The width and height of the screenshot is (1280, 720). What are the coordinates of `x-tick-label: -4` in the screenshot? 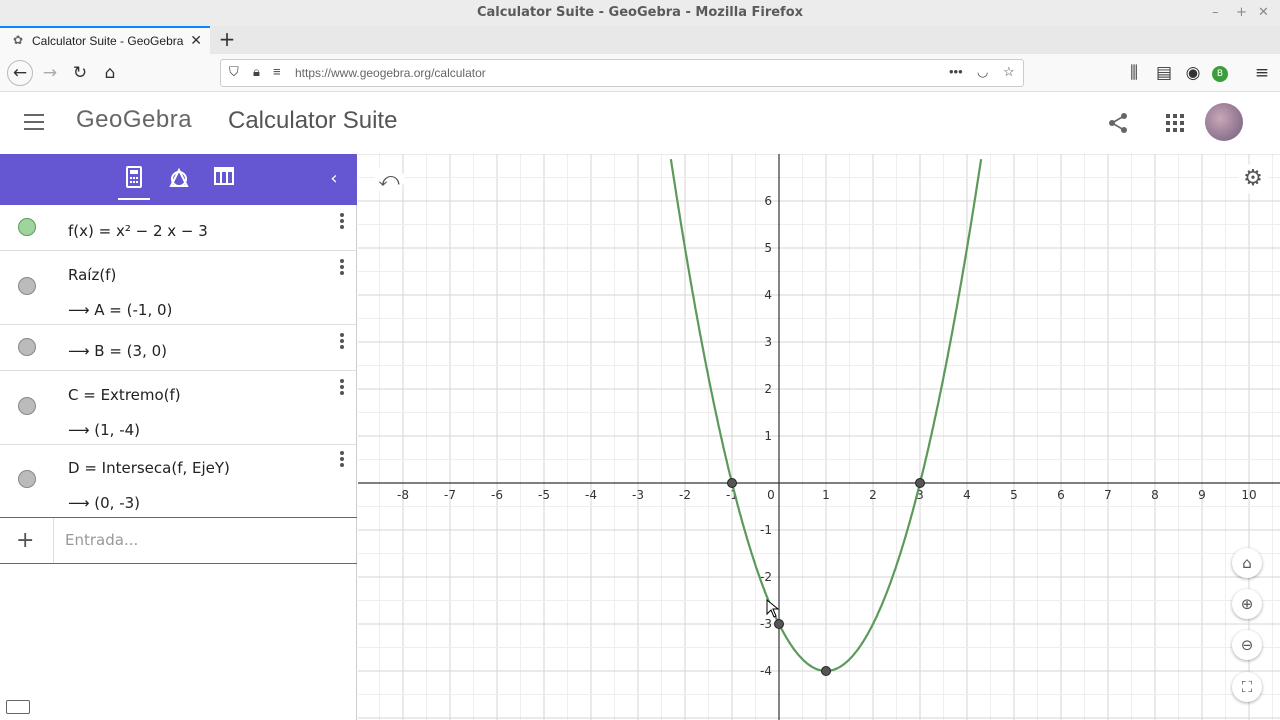 It's located at (591, 495).